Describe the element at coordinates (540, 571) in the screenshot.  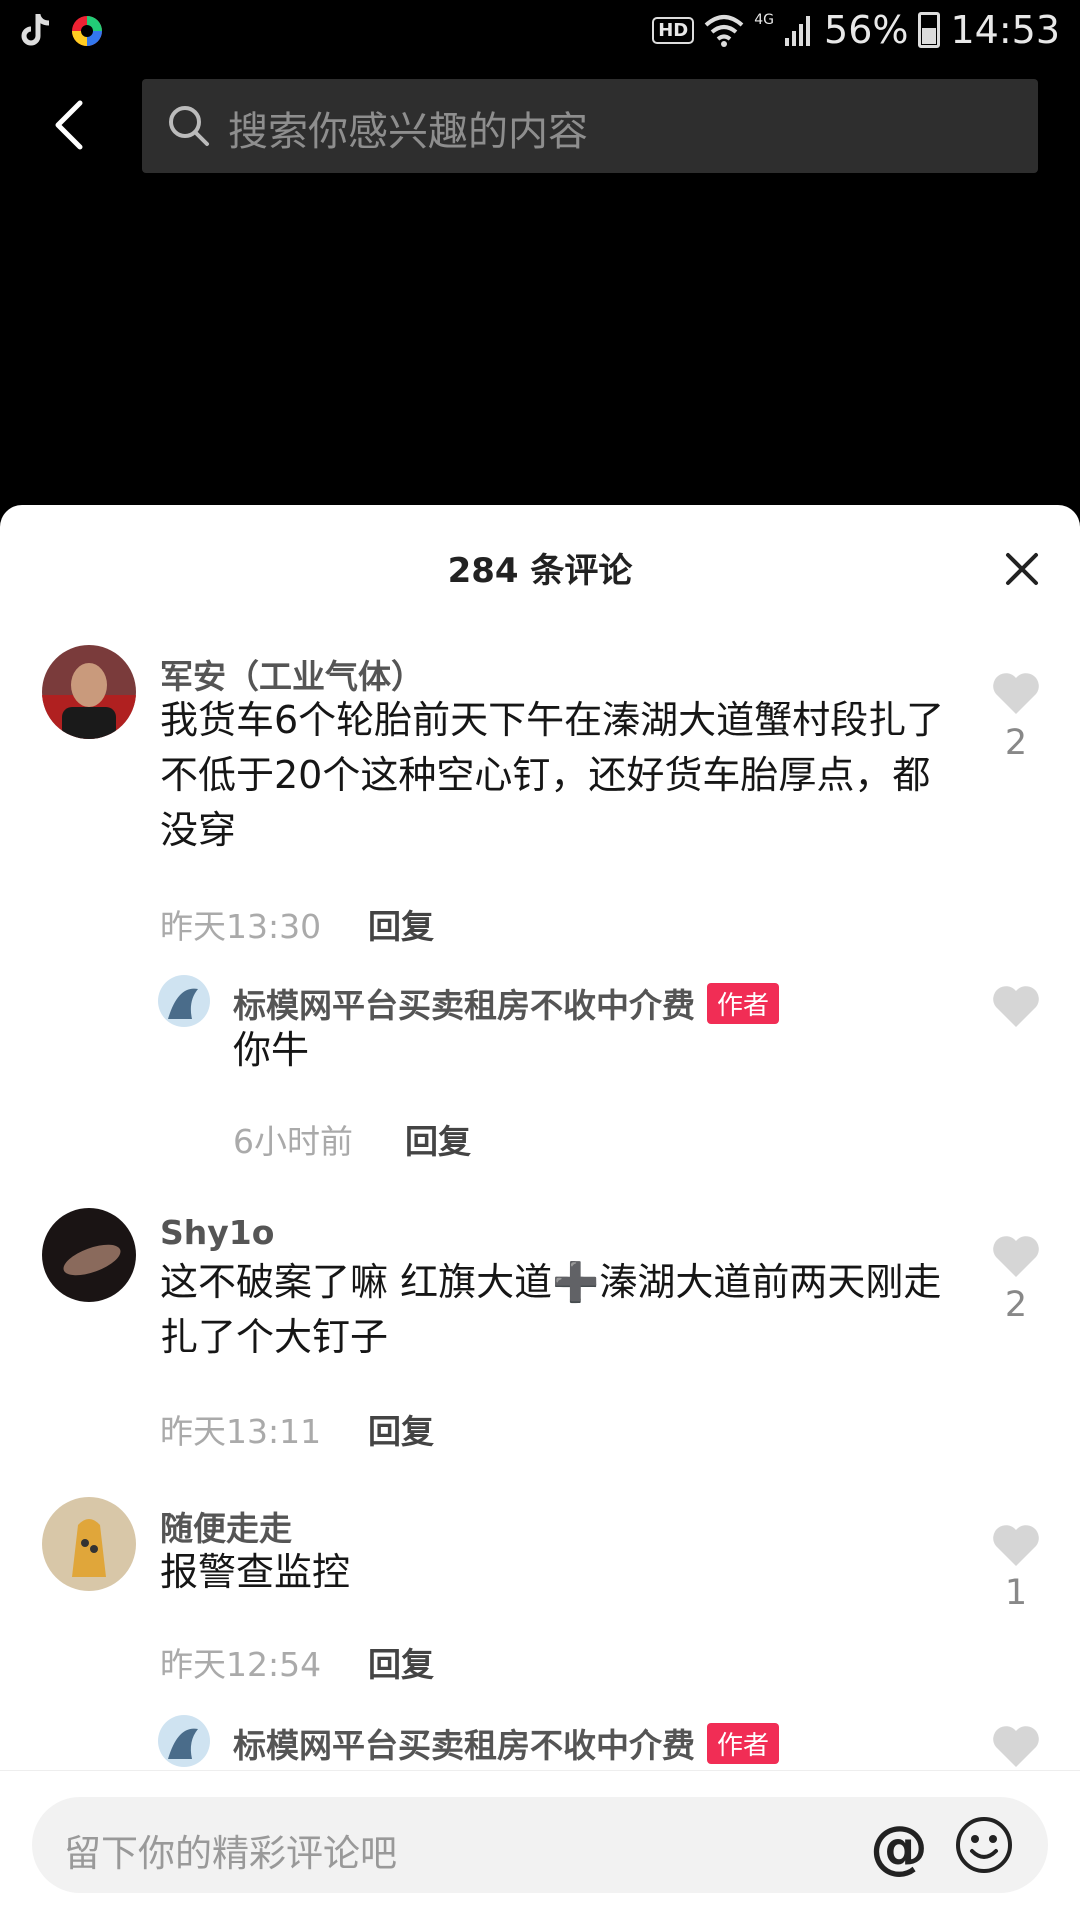
I see `comment-count-title: 284 条评论` at that location.